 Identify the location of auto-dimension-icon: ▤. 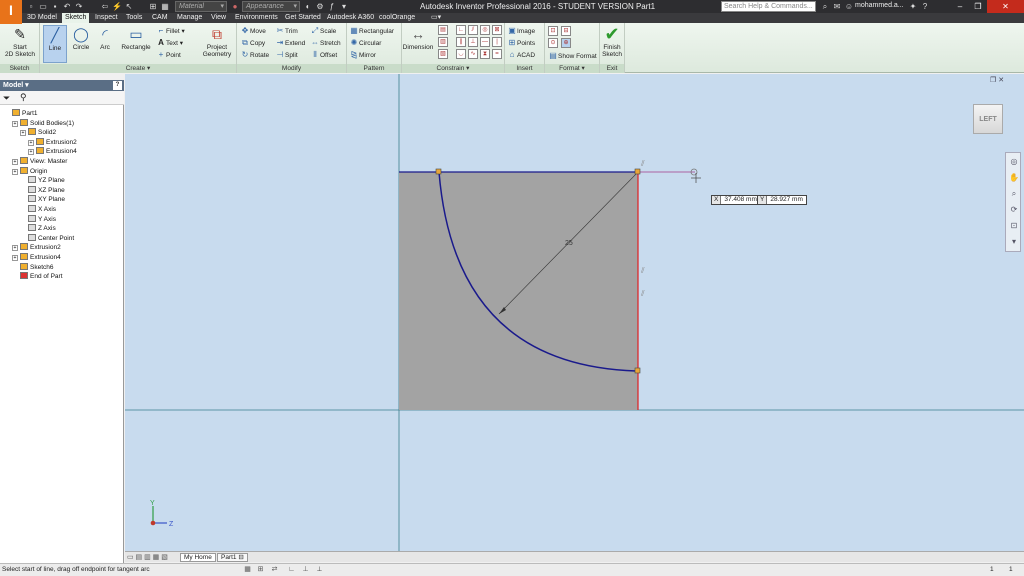
(443, 30).